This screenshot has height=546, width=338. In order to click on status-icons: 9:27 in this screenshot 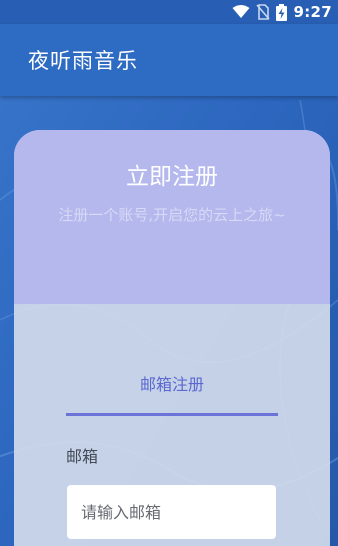, I will do `click(282, 12)`.